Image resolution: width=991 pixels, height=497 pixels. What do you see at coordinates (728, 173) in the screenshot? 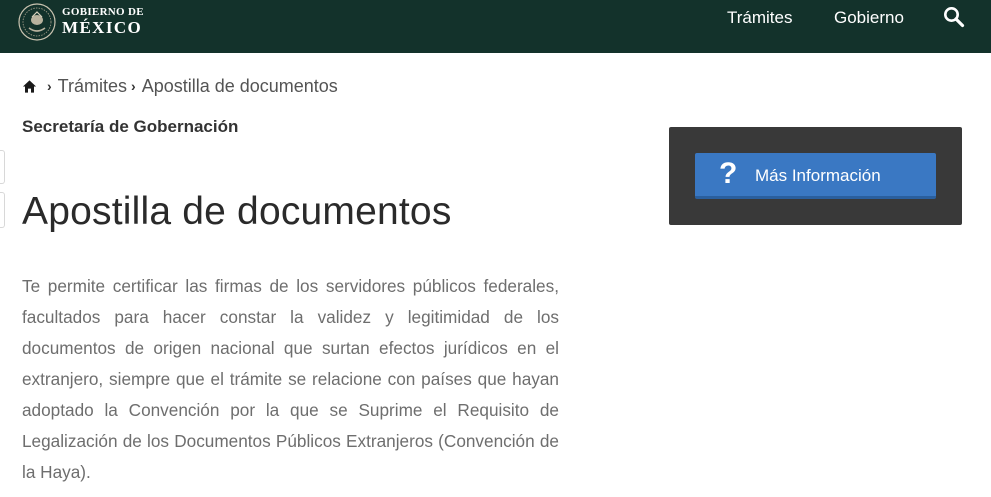
I see `question-mark-icon: ?` at bounding box center [728, 173].